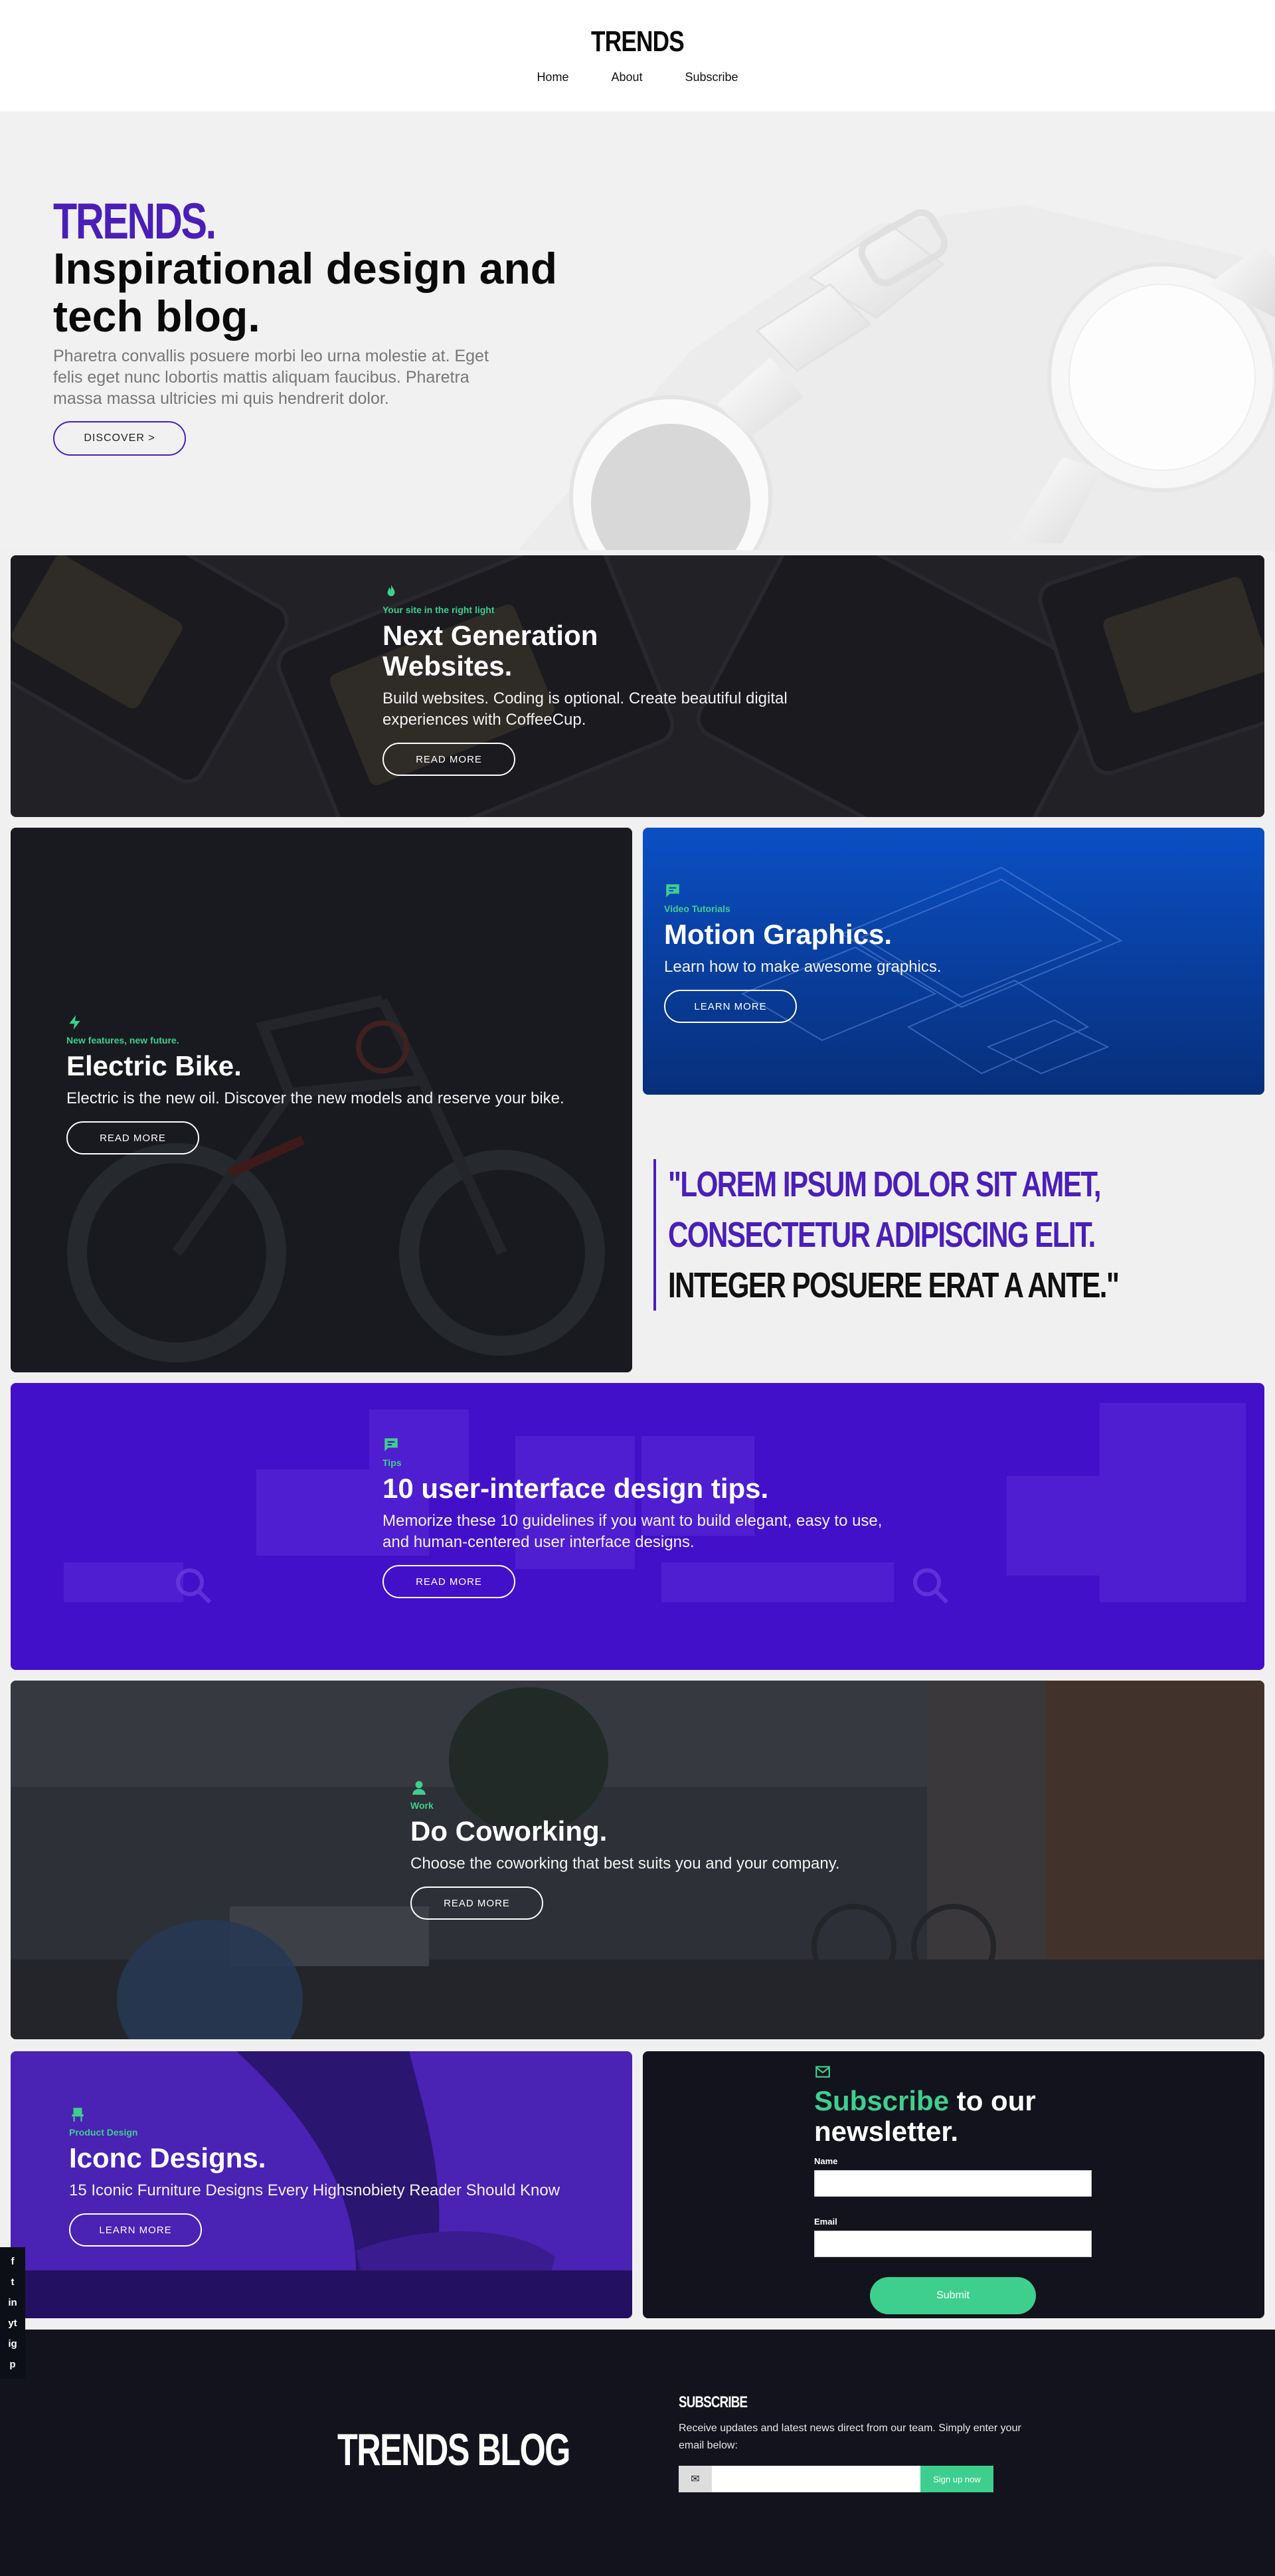  Describe the element at coordinates (697, 908) in the screenshot. I see `card-motion-eyebrow: Video Tutorials` at that location.